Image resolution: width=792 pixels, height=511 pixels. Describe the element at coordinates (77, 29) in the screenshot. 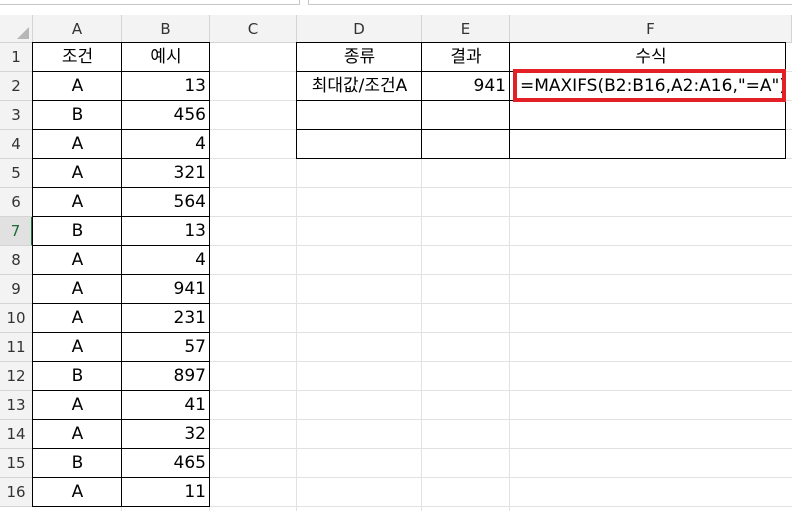

I see `column-header-a: A` at that location.